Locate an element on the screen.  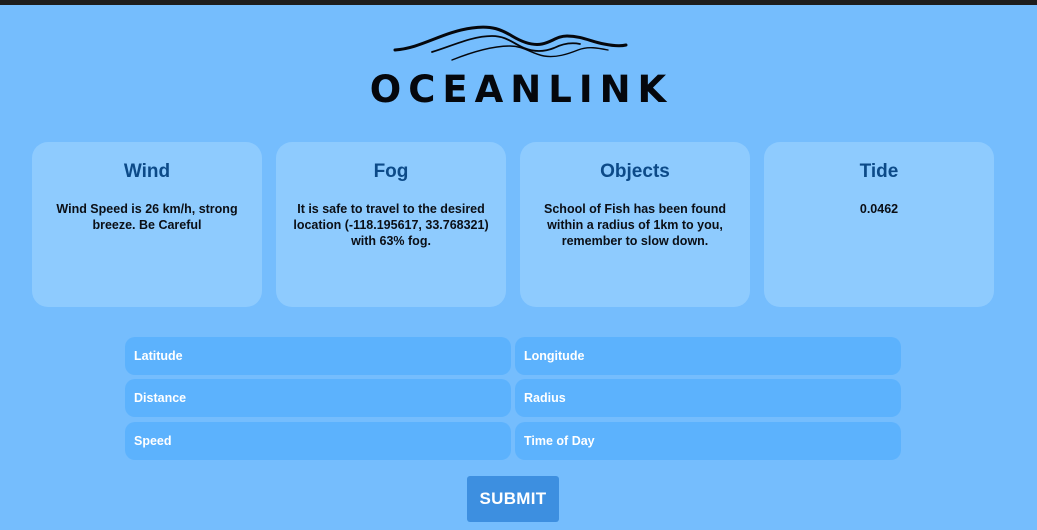
card-title: Objects is located at coordinates (635, 171).